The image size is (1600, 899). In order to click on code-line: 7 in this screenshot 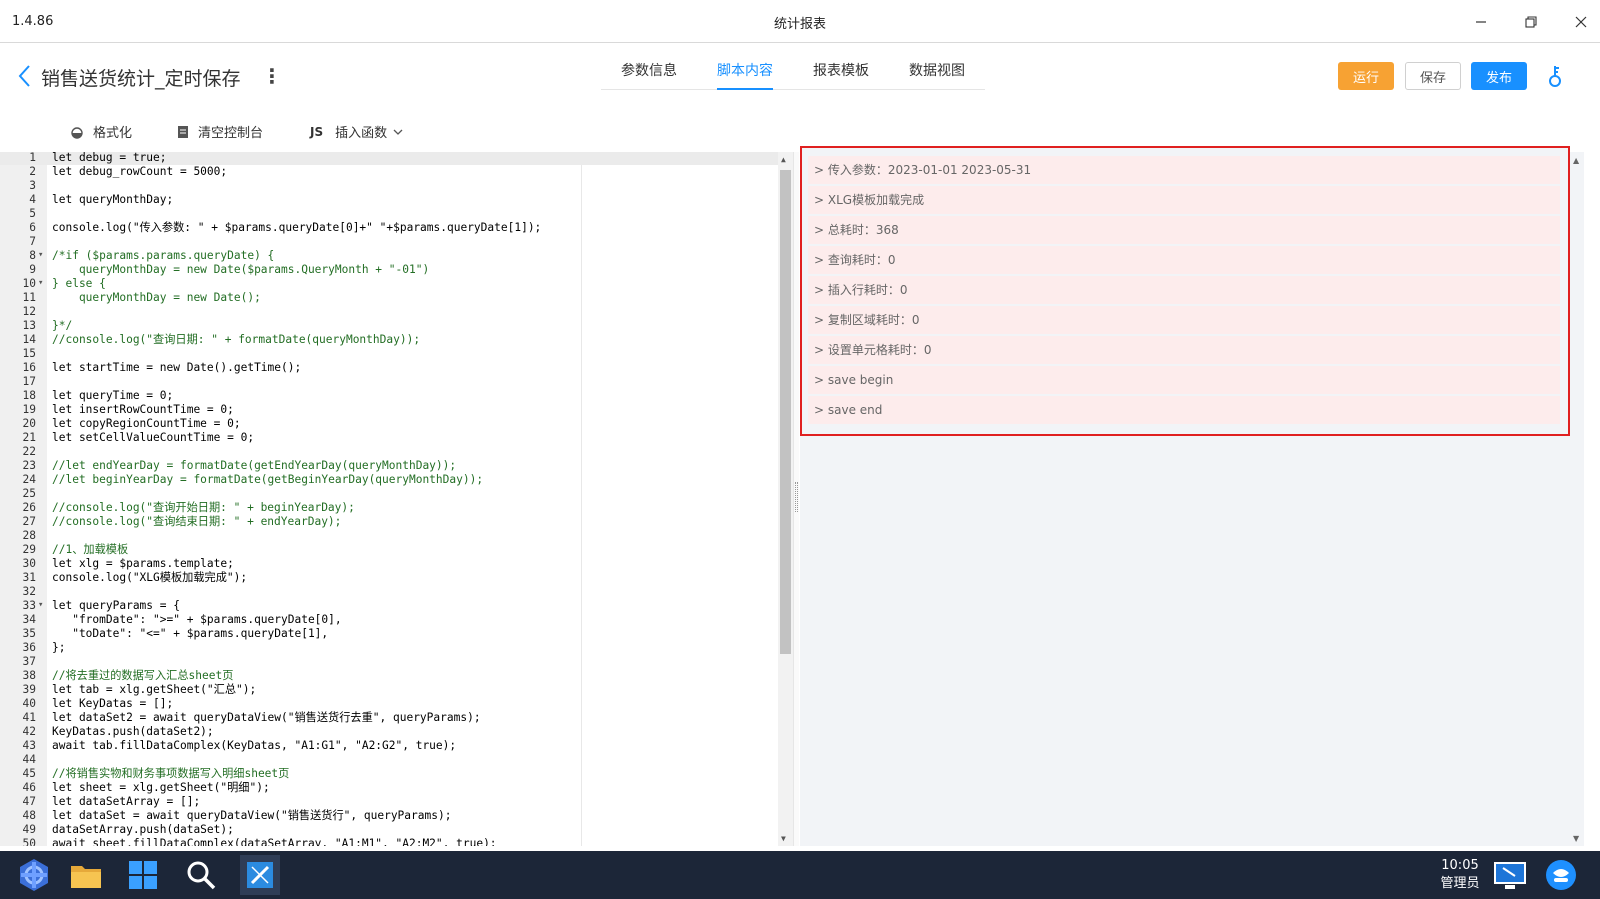, I will do `click(389, 242)`.